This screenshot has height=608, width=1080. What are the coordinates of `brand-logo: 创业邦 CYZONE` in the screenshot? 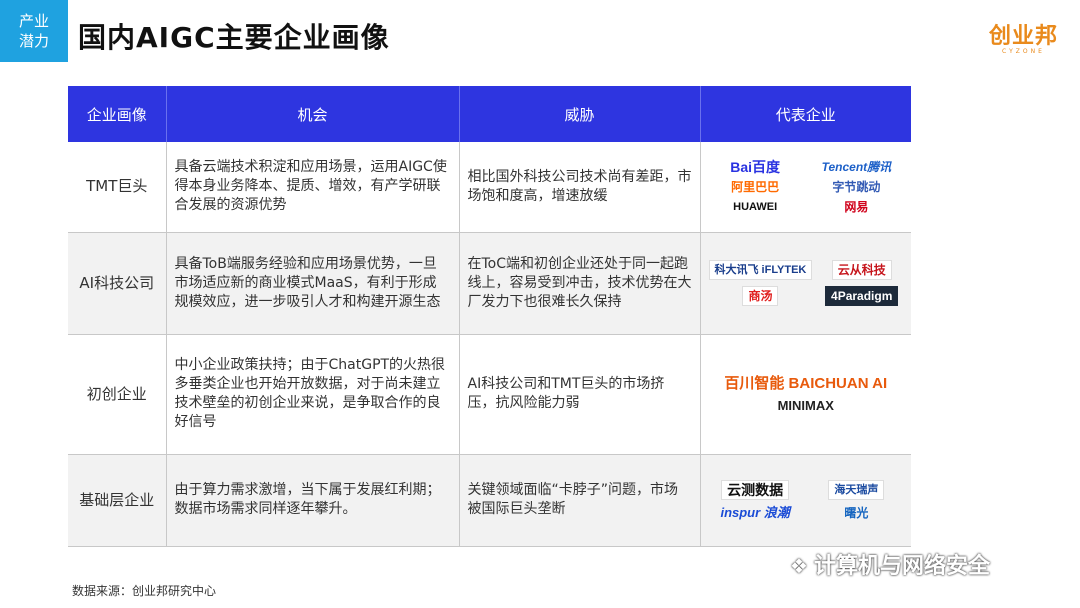 It's located at (1023, 36).